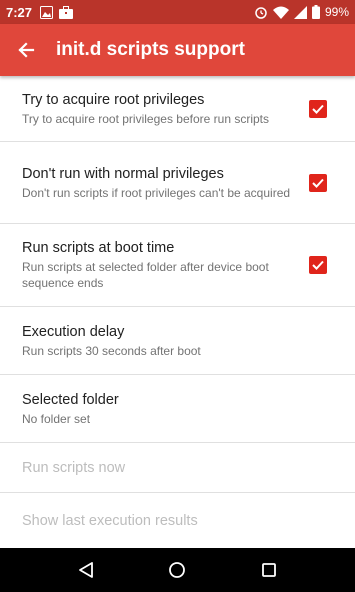 The image size is (355, 592). I want to click on setting-title: Try to acquire root privileges, so click(113, 99).